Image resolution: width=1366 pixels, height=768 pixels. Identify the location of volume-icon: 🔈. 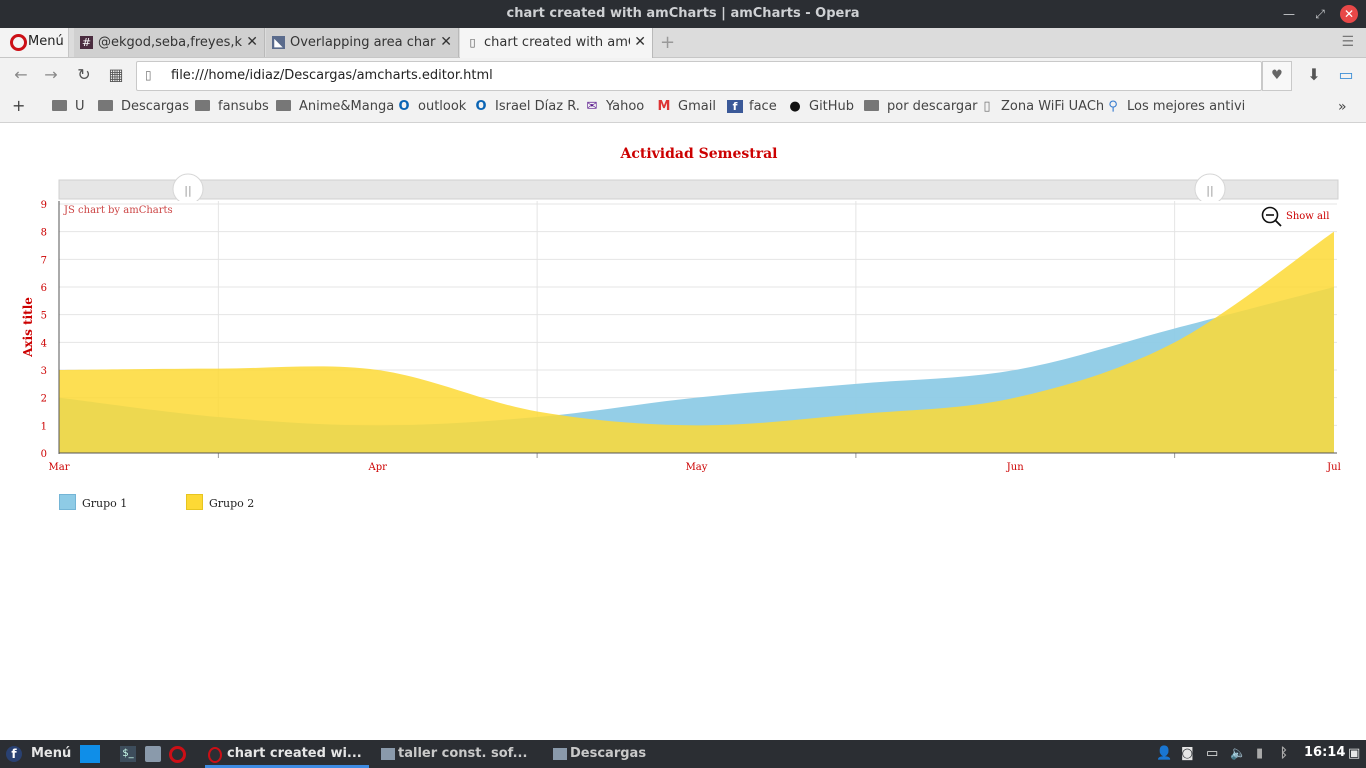
(1238, 753).